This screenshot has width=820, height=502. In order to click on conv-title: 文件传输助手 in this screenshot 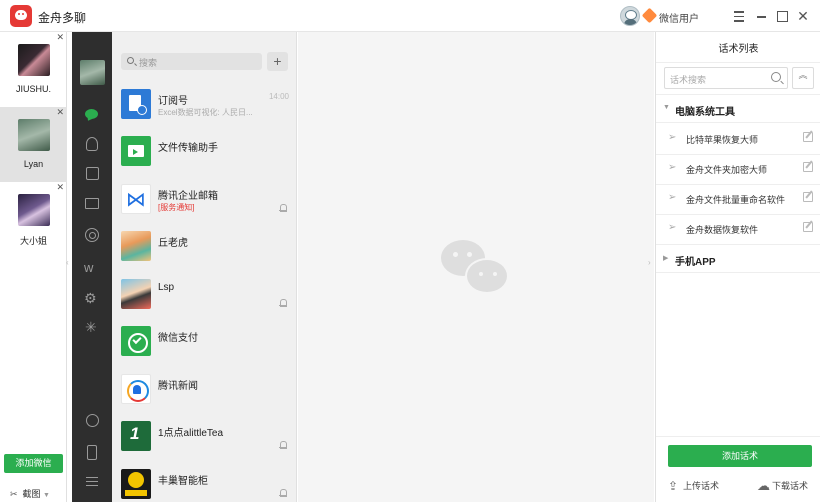, I will do `click(188, 148)`.